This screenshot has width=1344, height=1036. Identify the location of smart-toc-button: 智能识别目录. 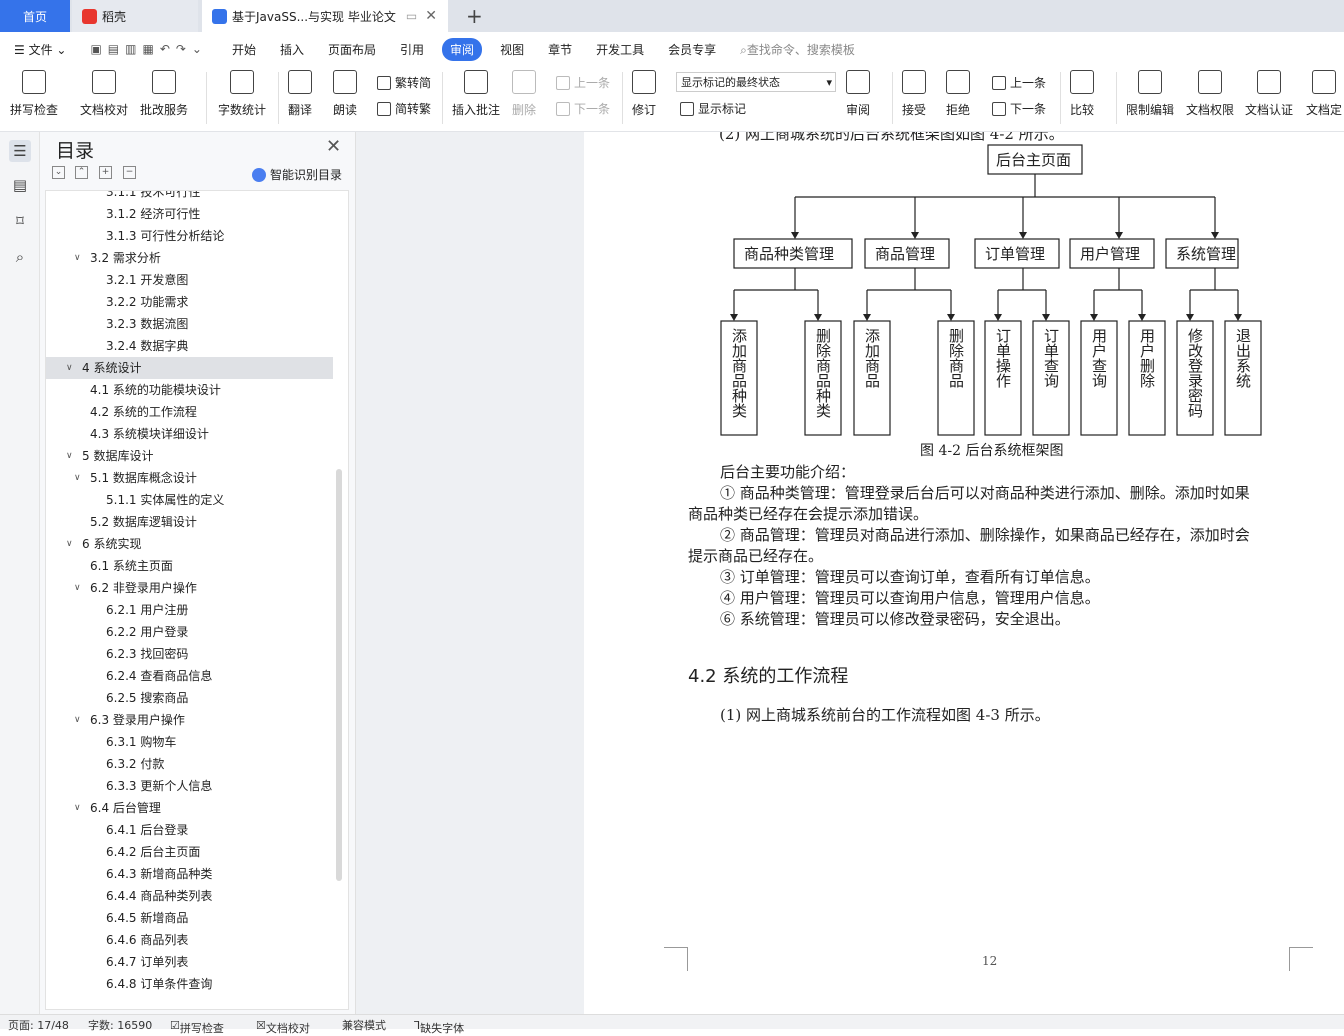
(297, 174).